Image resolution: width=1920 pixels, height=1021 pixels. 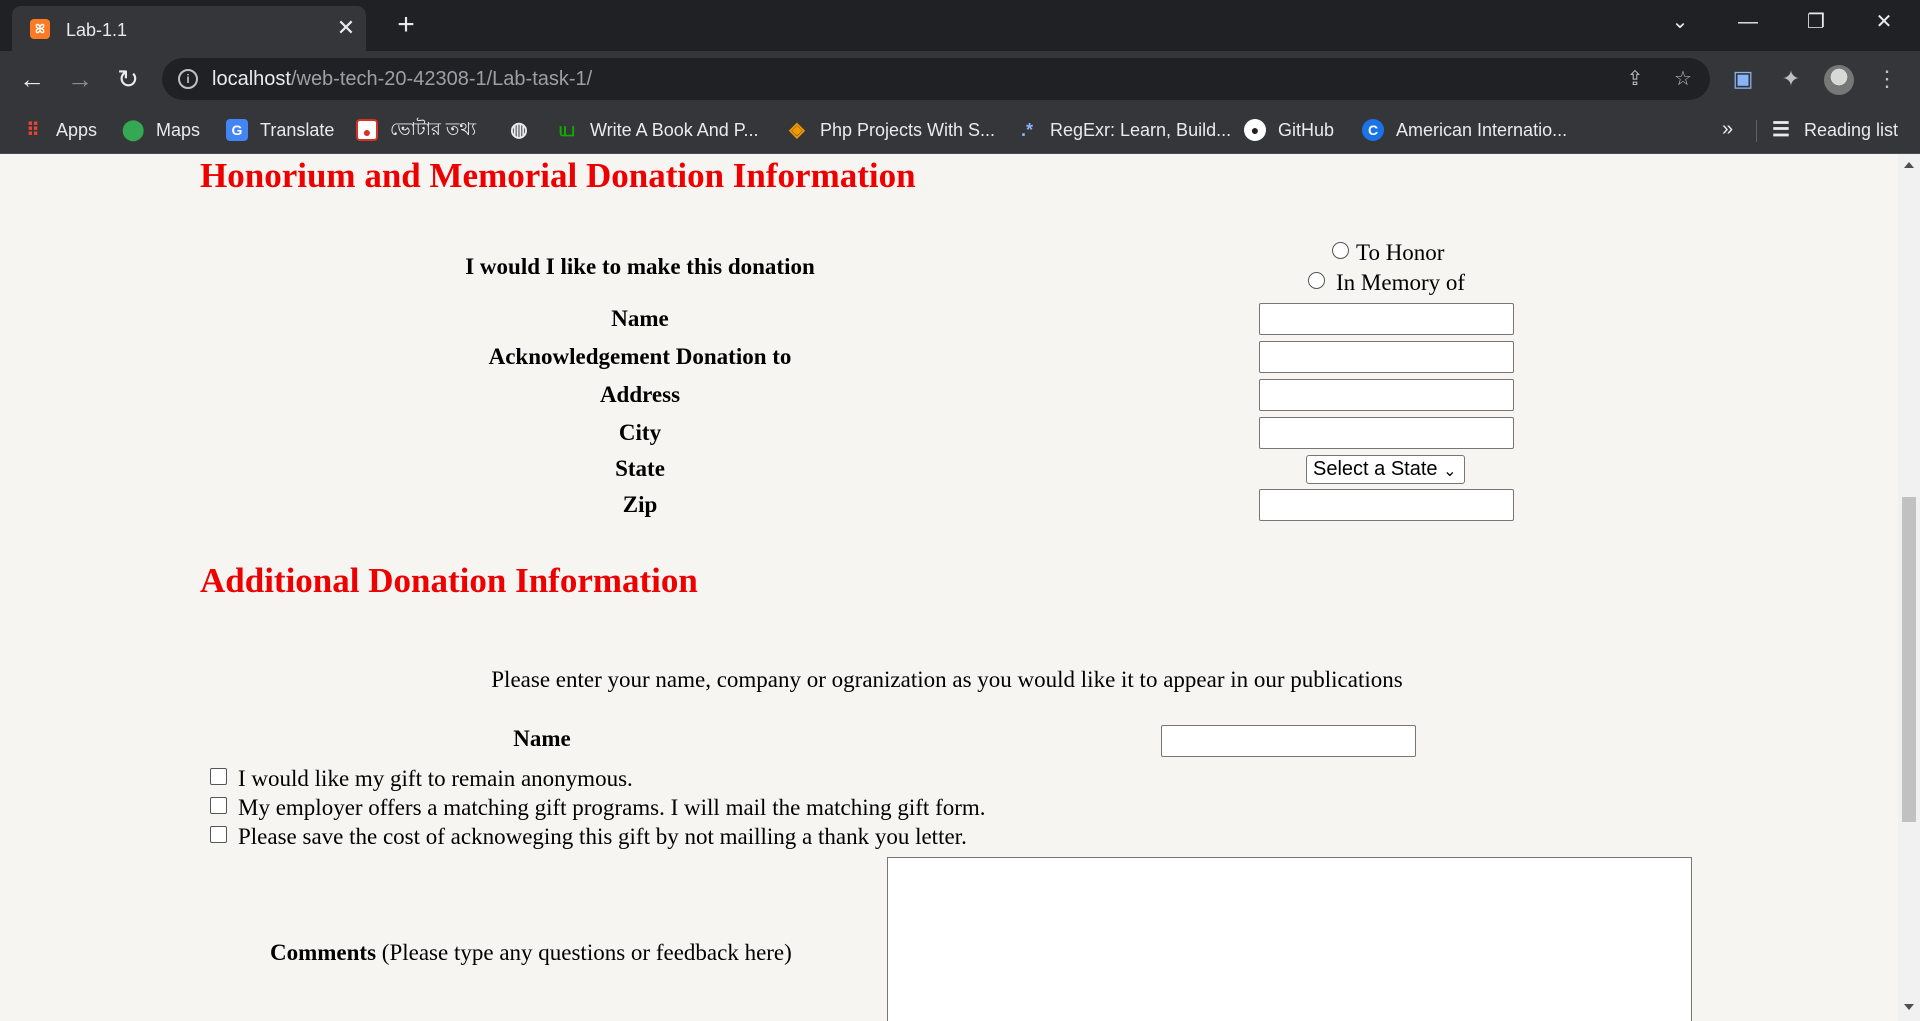 I want to click on screen-capture-icon: ▣, so click(x=1743, y=79).